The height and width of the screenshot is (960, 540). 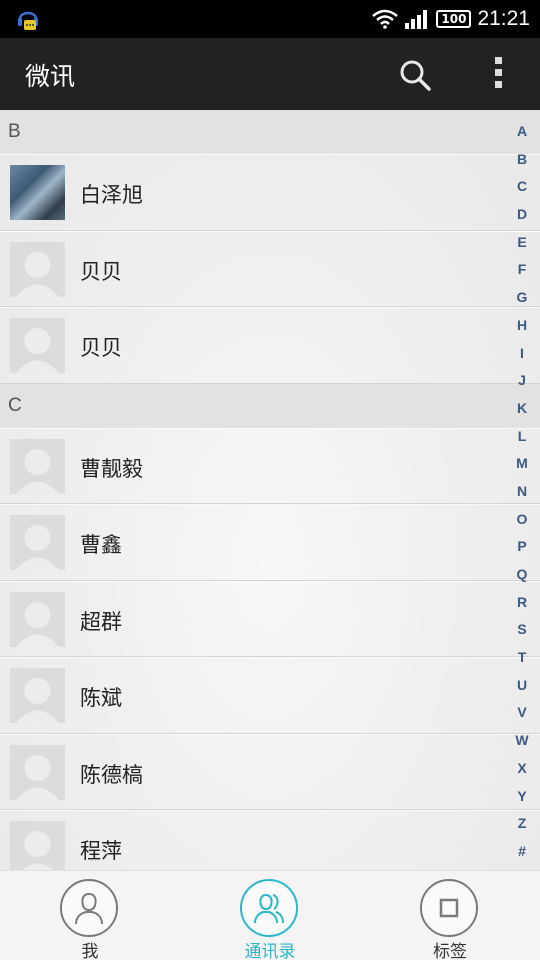 I want to click on index-letter: T, so click(x=522, y=658).